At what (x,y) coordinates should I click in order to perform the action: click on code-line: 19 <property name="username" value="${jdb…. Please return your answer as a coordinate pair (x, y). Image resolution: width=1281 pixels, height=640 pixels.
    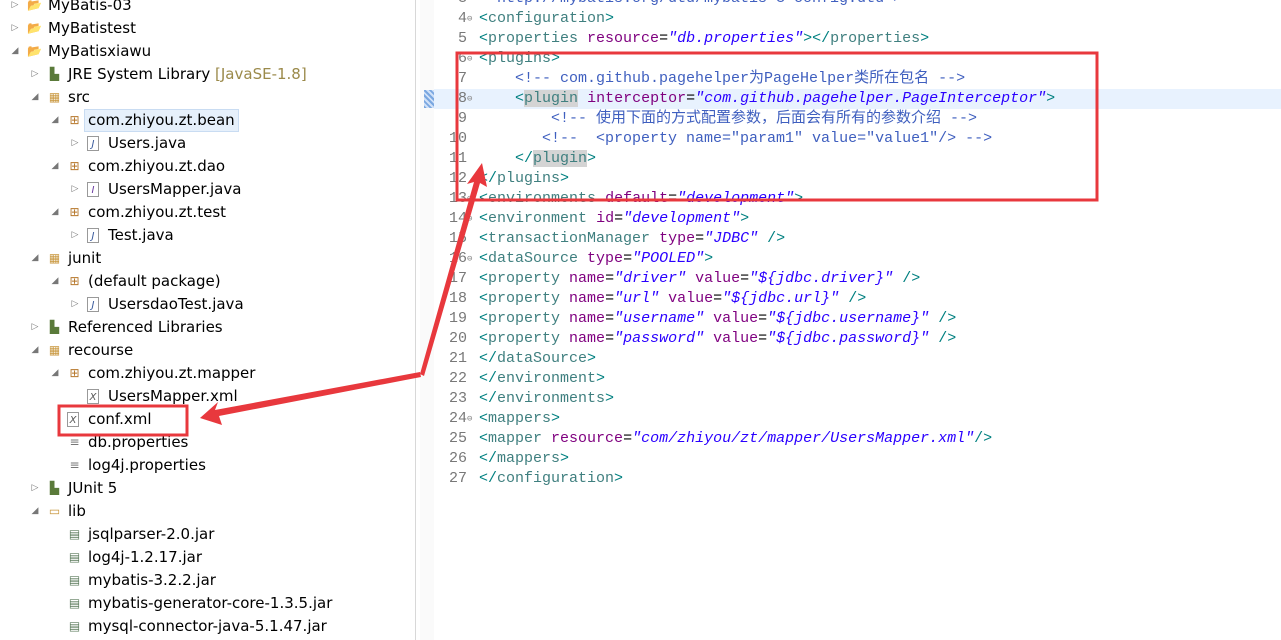
    Looking at the image, I should click on (857, 319).